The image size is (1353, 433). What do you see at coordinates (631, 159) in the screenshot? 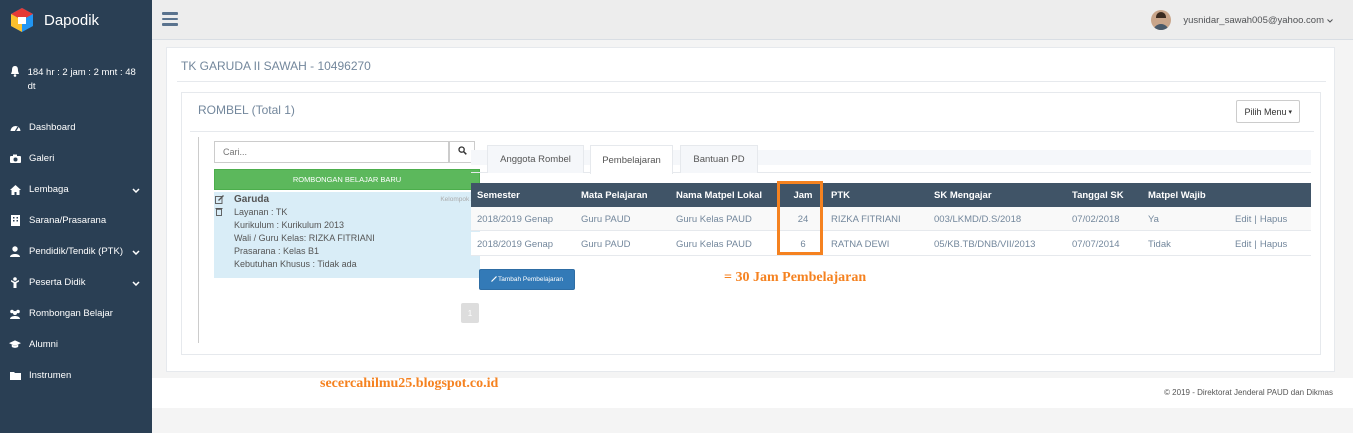
I see `tab-pembelajaran: Pembelajaran` at bounding box center [631, 159].